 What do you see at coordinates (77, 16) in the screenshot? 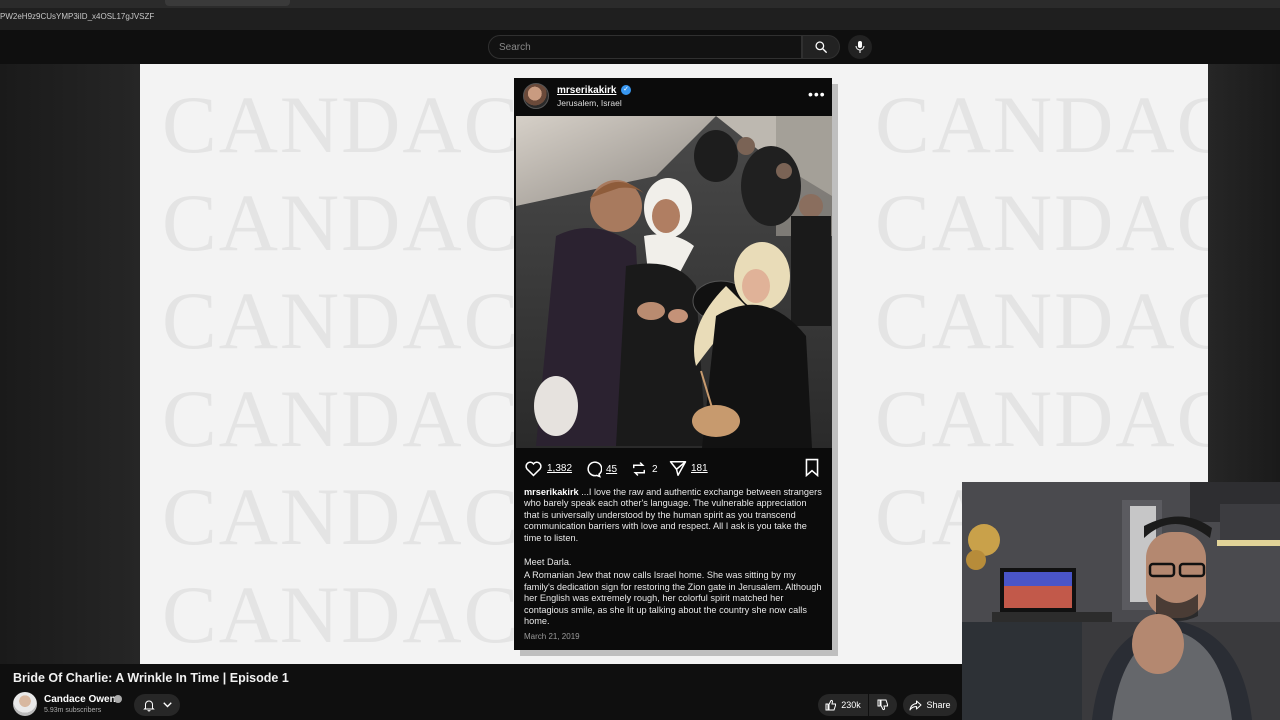
I see `address-bar-url: PW2eH9z9CUsYMP3iID_x4OSL17gJVSZF` at bounding box center [77, 16].